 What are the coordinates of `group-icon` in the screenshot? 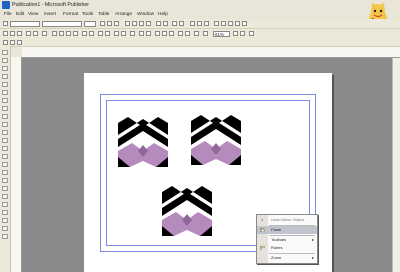 It's located at (180, 33).